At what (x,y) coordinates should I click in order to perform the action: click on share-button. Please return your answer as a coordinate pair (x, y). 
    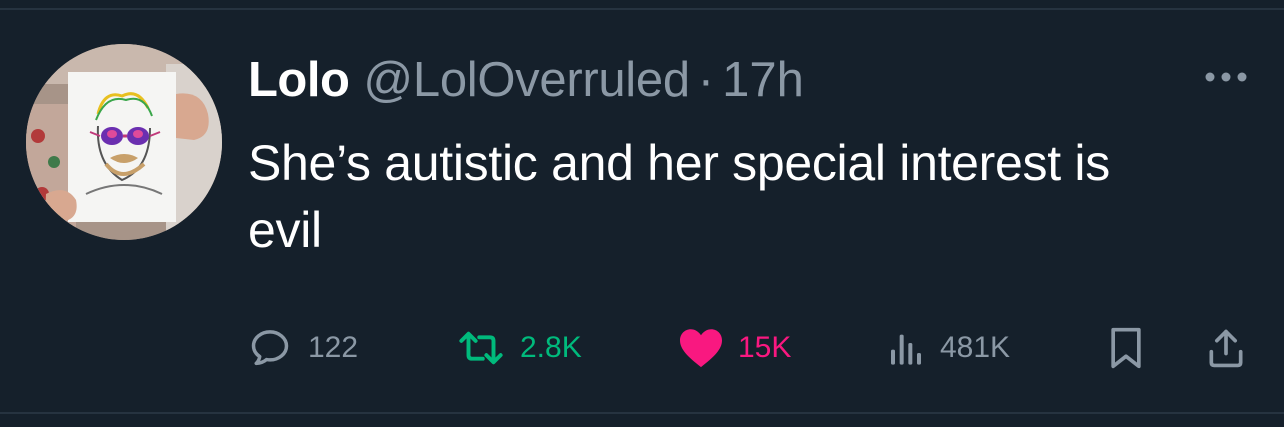
    Looking at the image, I should click on (1226, 348).